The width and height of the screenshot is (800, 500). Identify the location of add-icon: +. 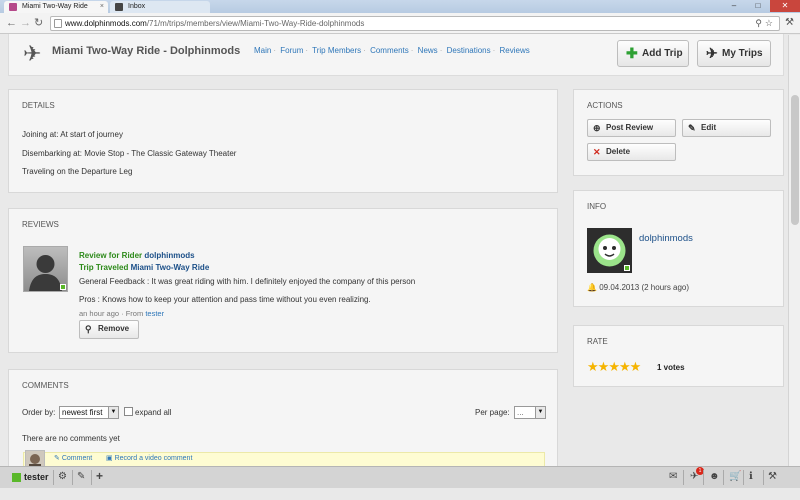
(99, 476).